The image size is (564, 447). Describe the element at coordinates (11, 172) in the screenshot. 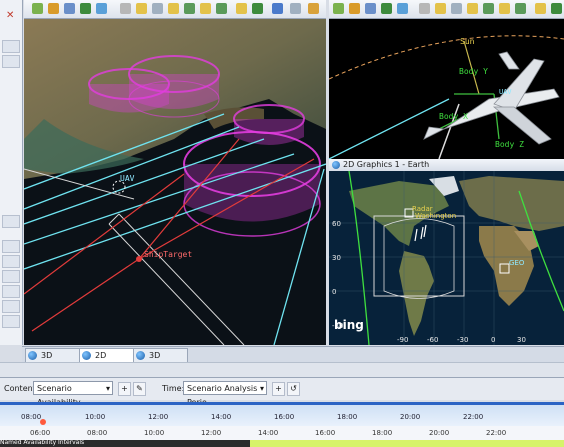

I see `left-panel-strip: ✕` at that location.